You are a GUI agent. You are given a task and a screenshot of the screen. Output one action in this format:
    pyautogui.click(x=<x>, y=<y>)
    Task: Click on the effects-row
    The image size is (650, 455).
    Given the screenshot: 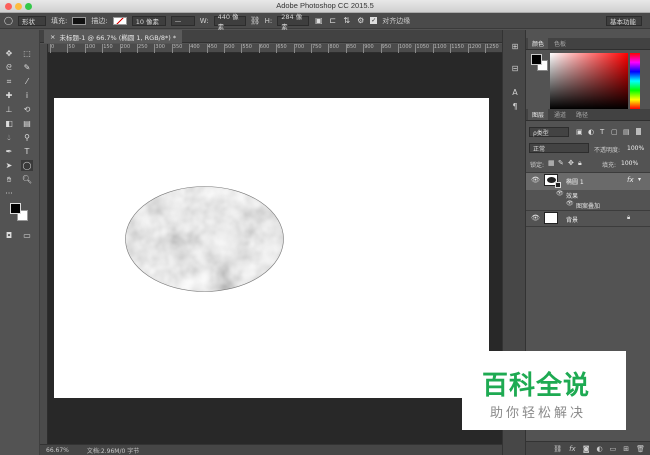 What is the action you would take?
    pyautogui.click(x=588, y=195)
    